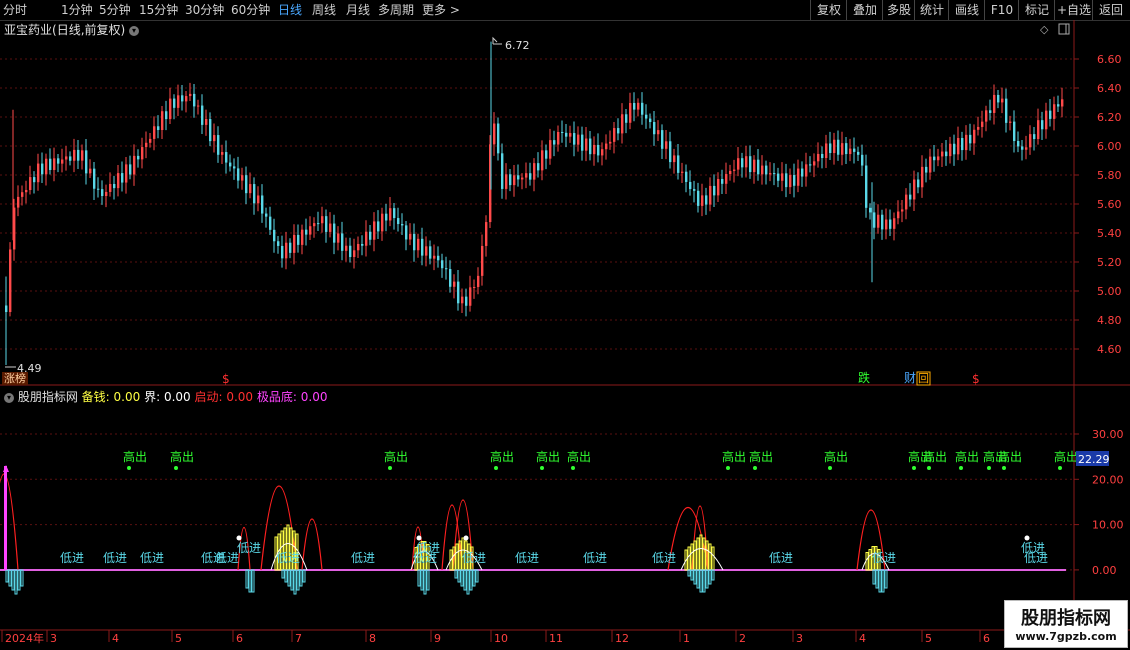  What do you see at coordinates (324, 10) in the screenshot?
I see `tab-weekly: 周线` at bounding box center [324, 10].